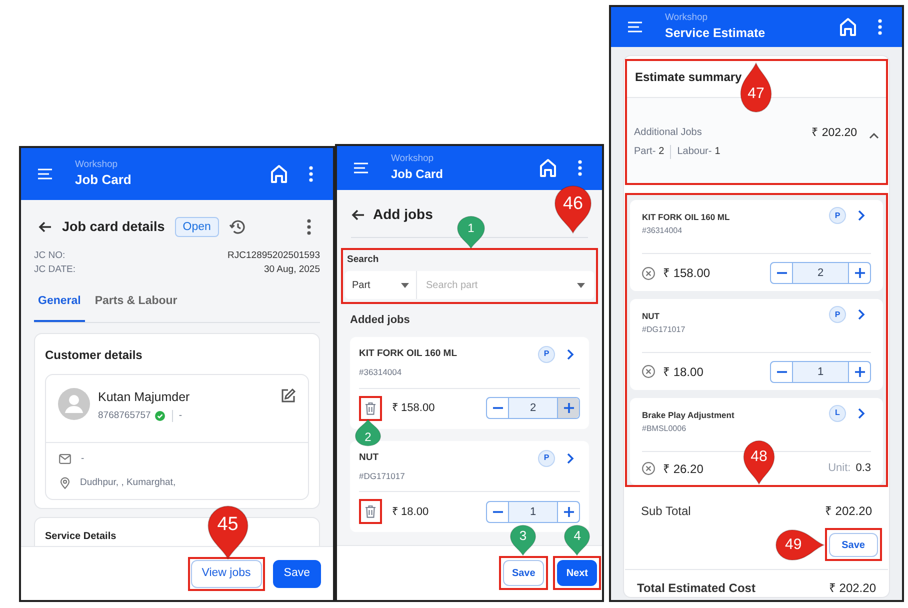  What do you see at coordinates (522, 540) in the screenshot?
I see `callout-marker: 3` at bounding box center [522, 540].